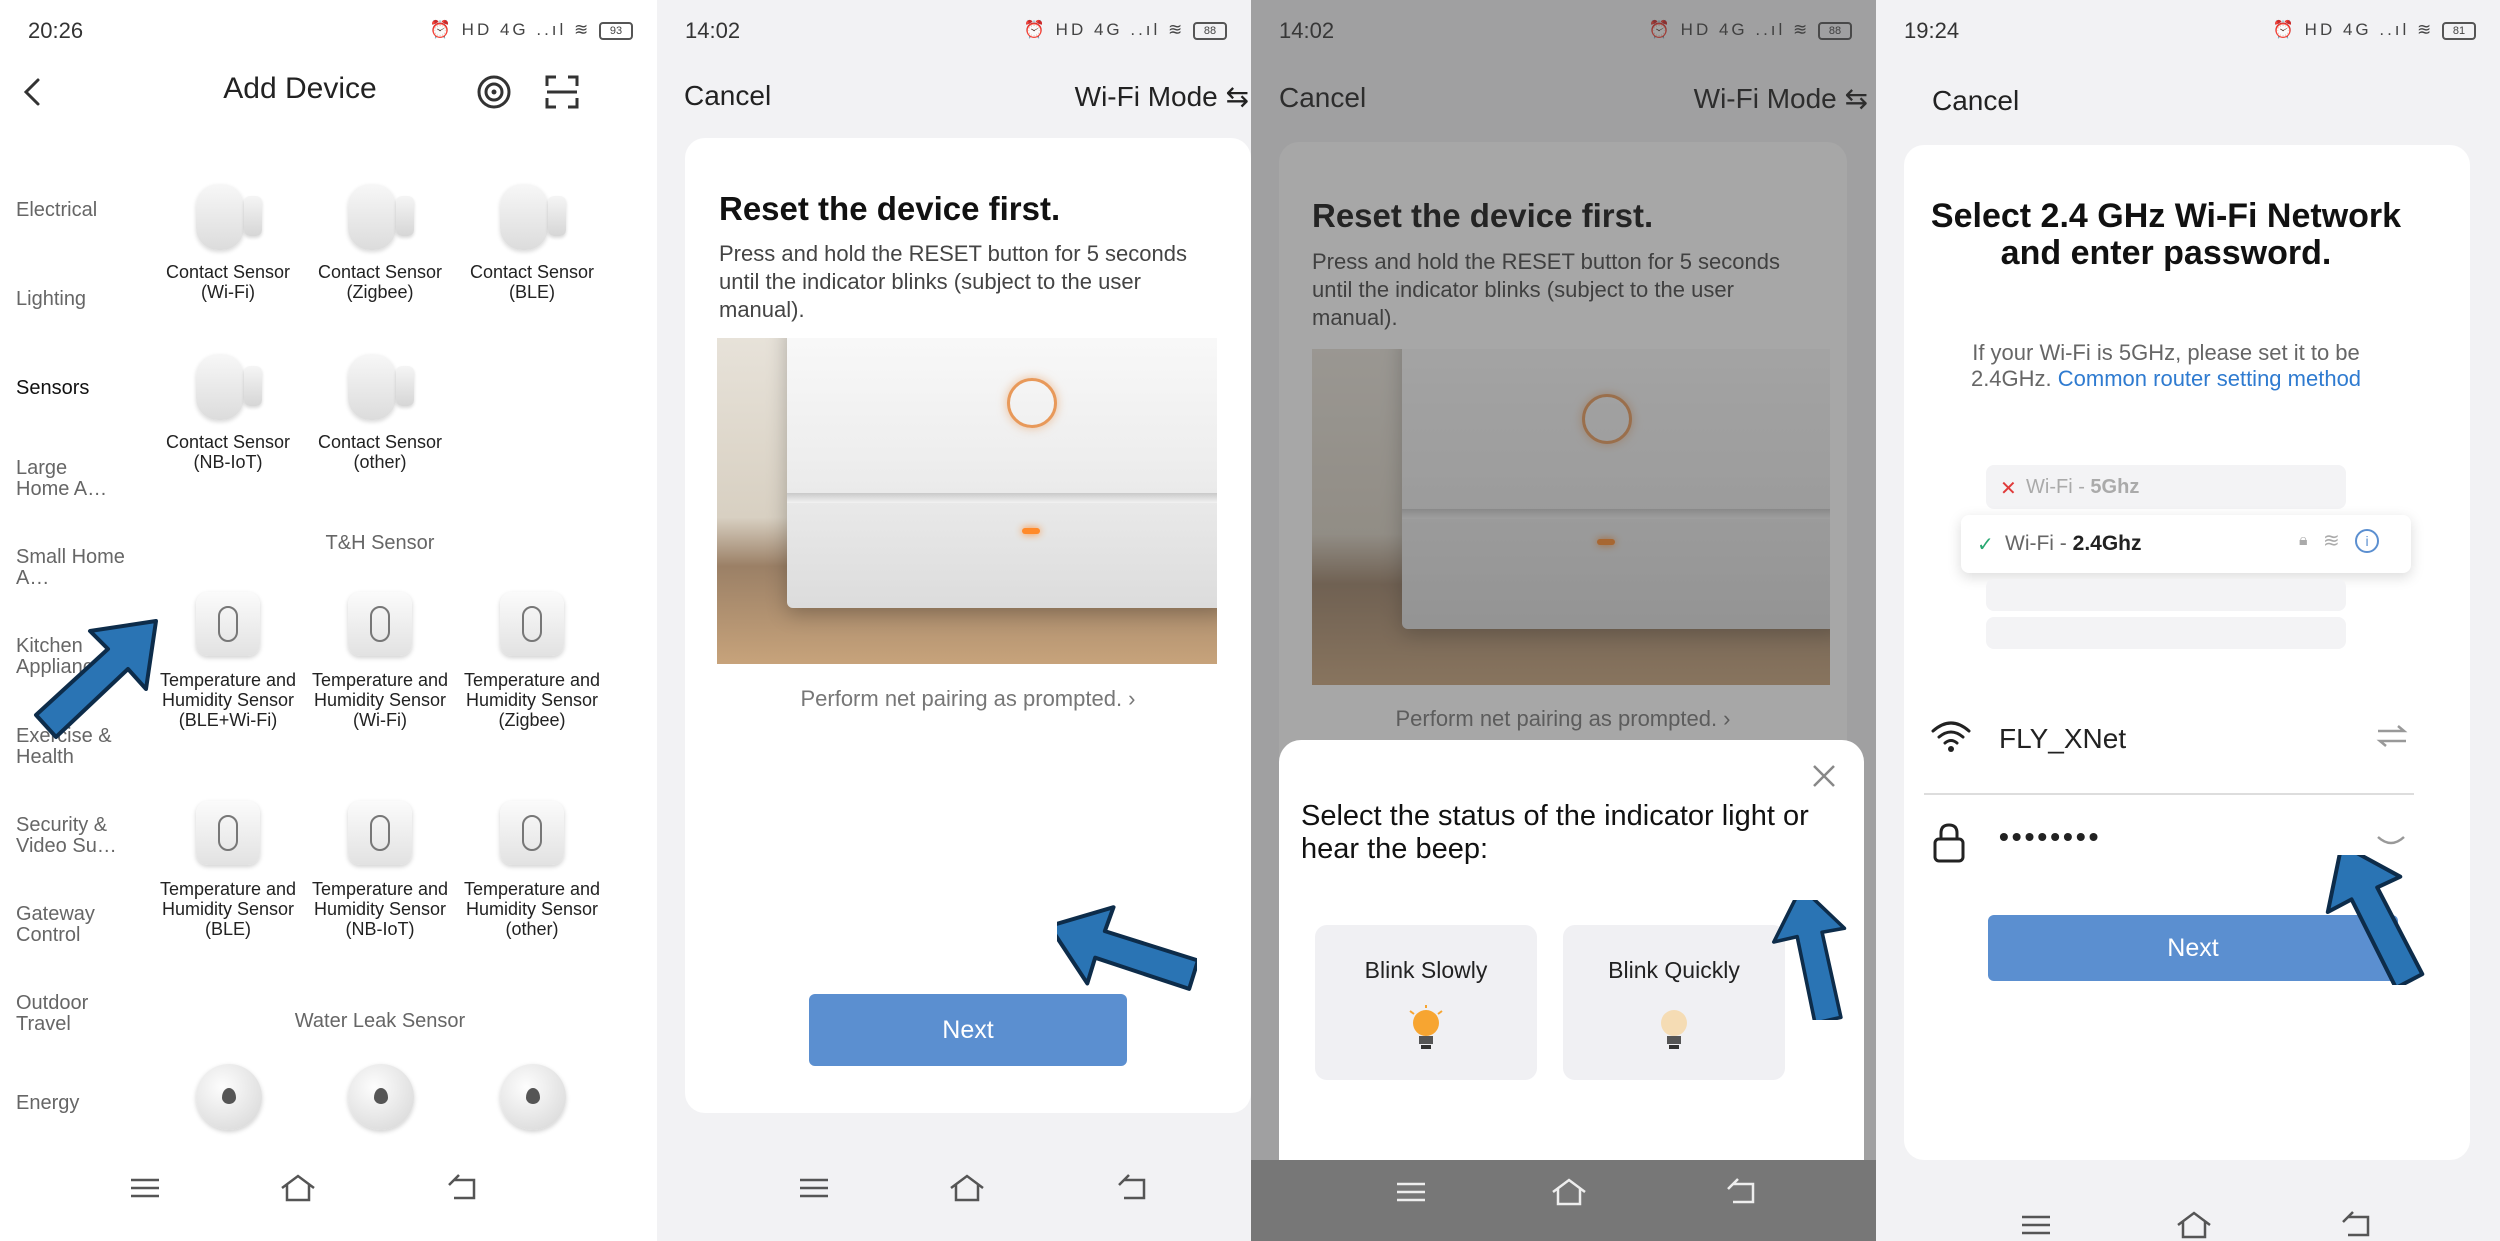  What do you see at coordinates (954, 30) in the screenshot?
I see `status-bar: 14:02 ⏰ HD 4G ..ıl ≋ 88` at bounding box center [954, 30].